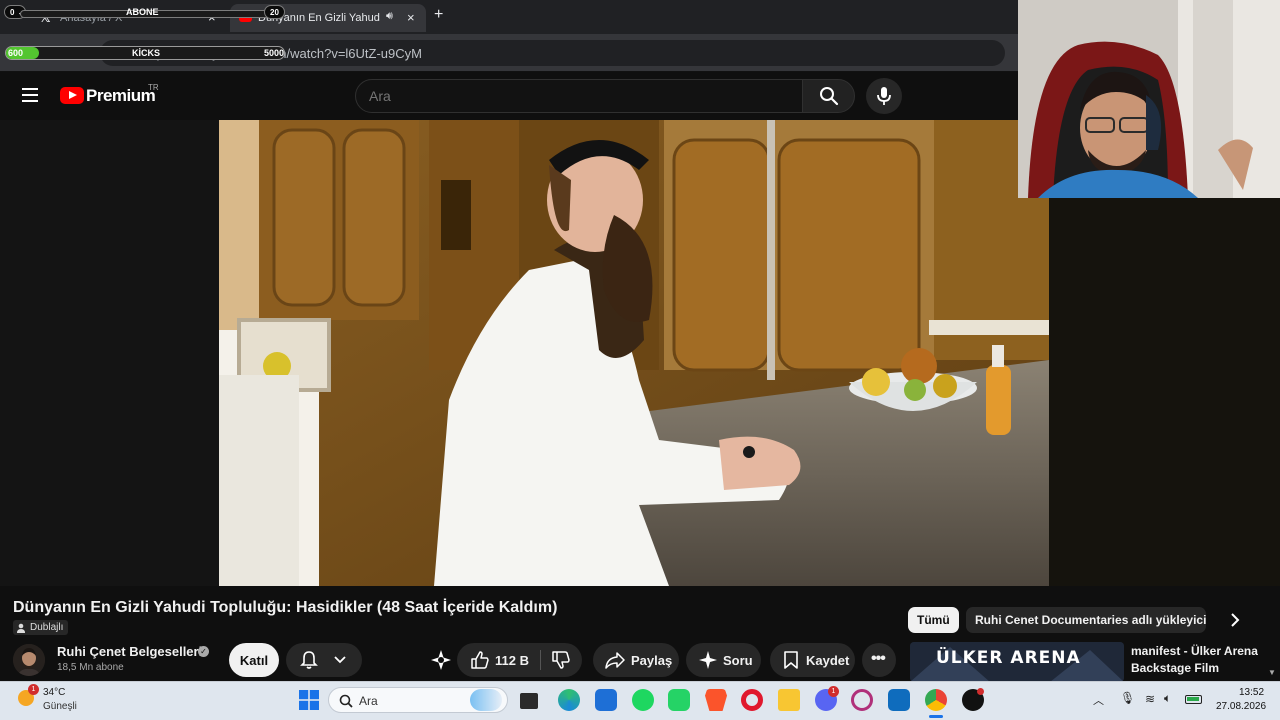 Image resolution: width=1280 pixels, height=720 pixels. I want to click on save-button: Kaydet, so click(812, 660).